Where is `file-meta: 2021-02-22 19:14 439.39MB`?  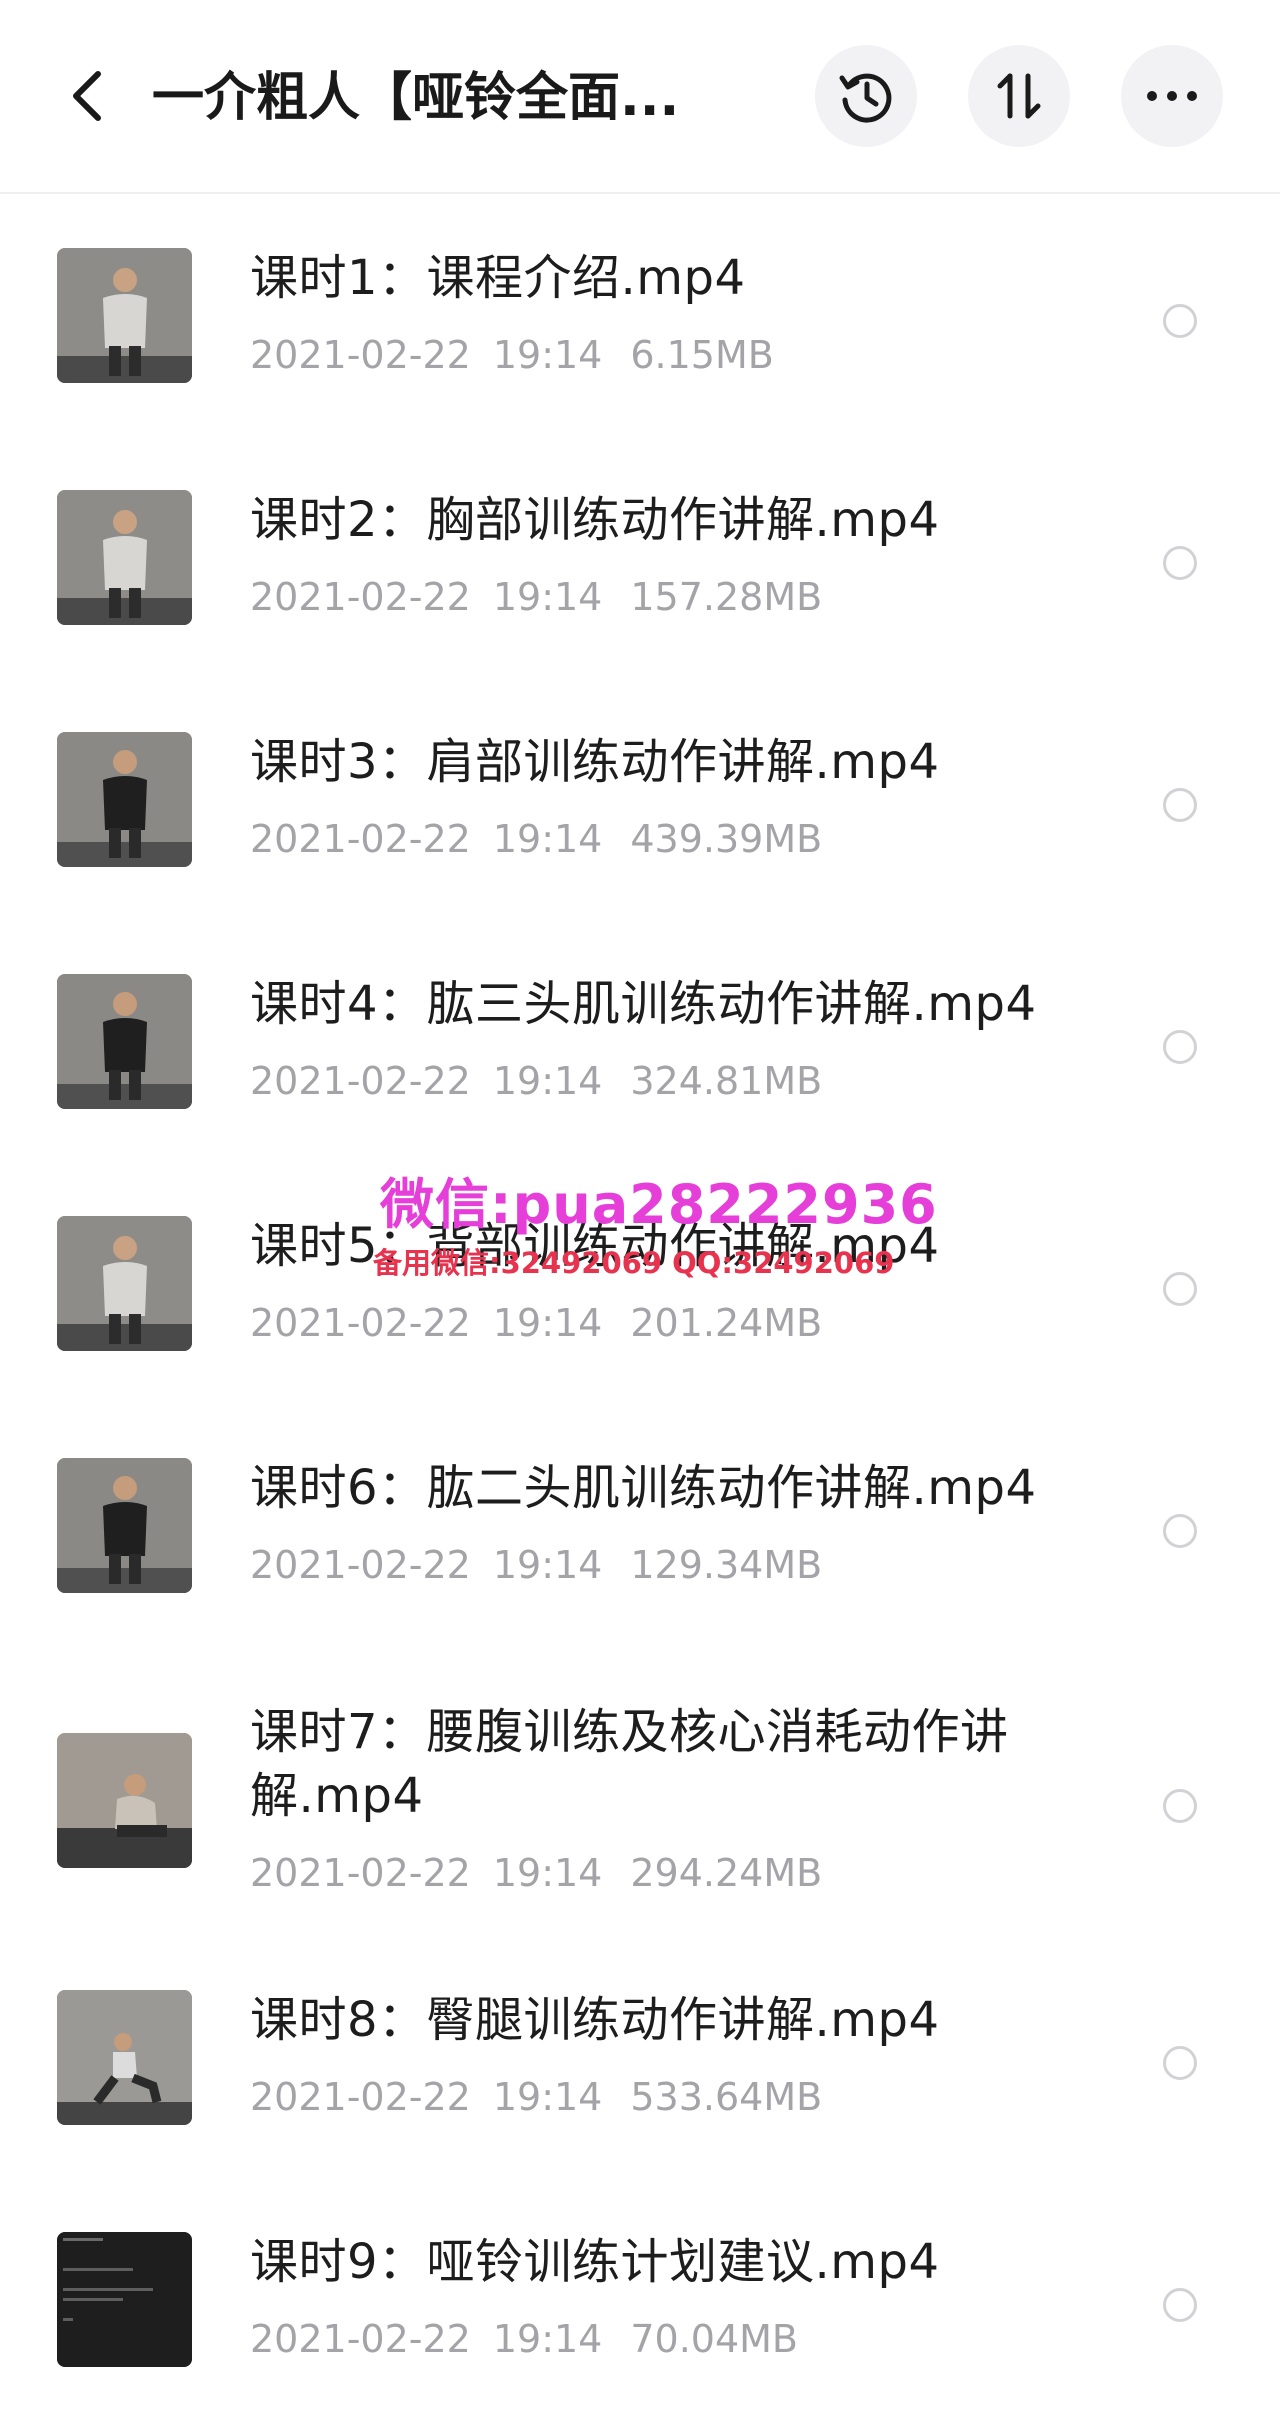
file-meta: 2021-02-22 19:14 439.39MB is located at coordinates (536, 839).